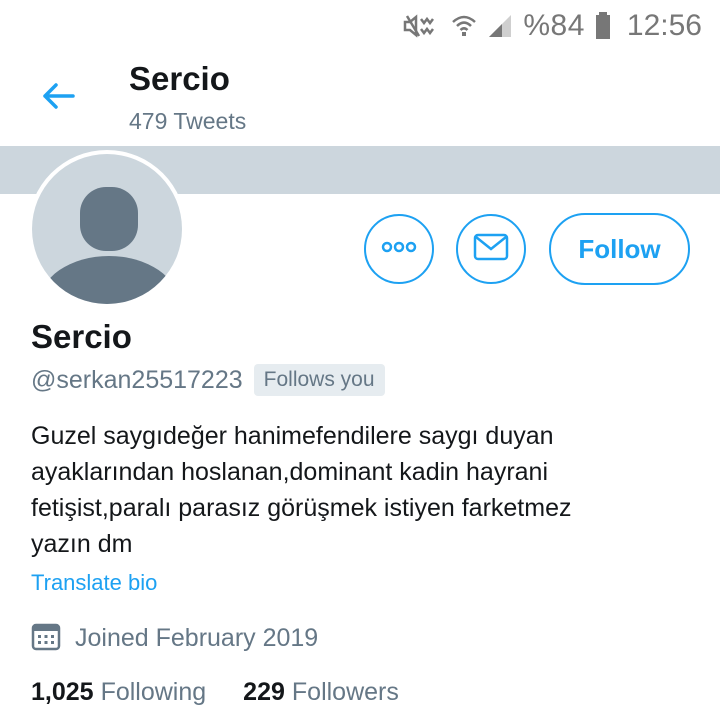 This screenshot has height=720, width=720. What do you see at coordinates (345, 691) in the screenshot?
I see `followers-label: Followers` at bounding box center [345, 691].